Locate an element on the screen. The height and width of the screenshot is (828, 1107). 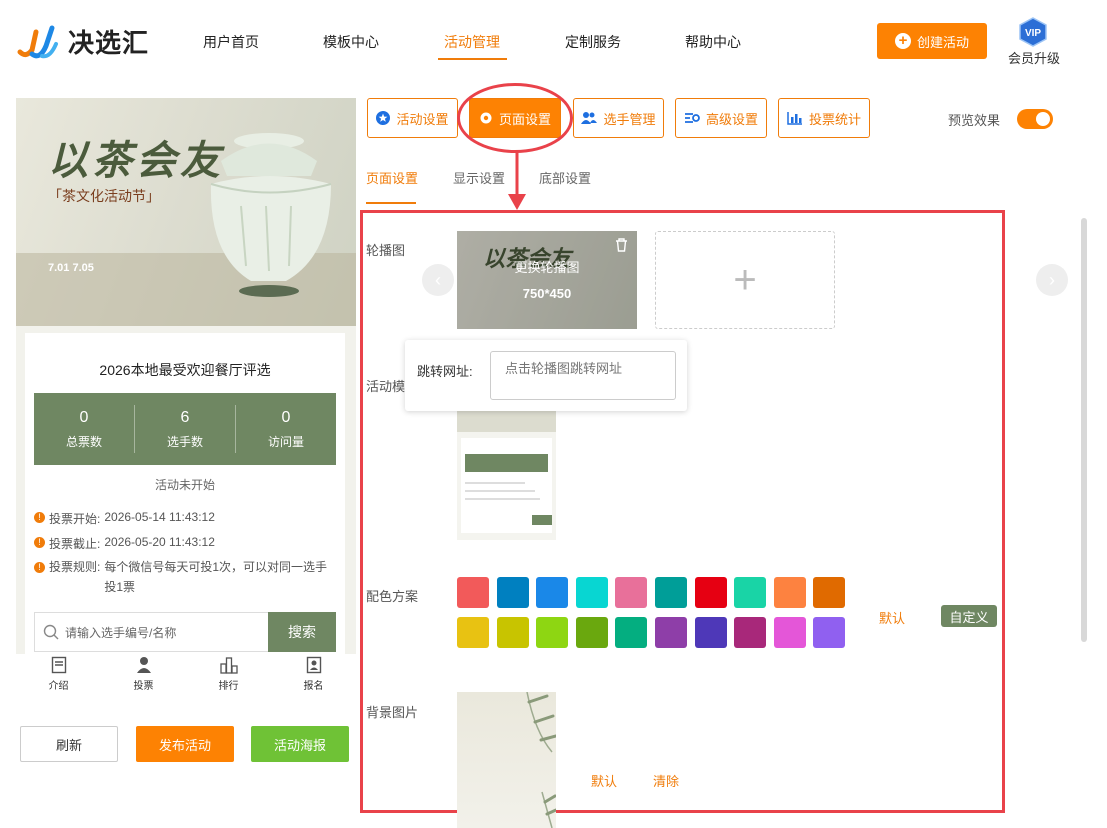
nav-active-indicator is located at coordinates (472, 59).